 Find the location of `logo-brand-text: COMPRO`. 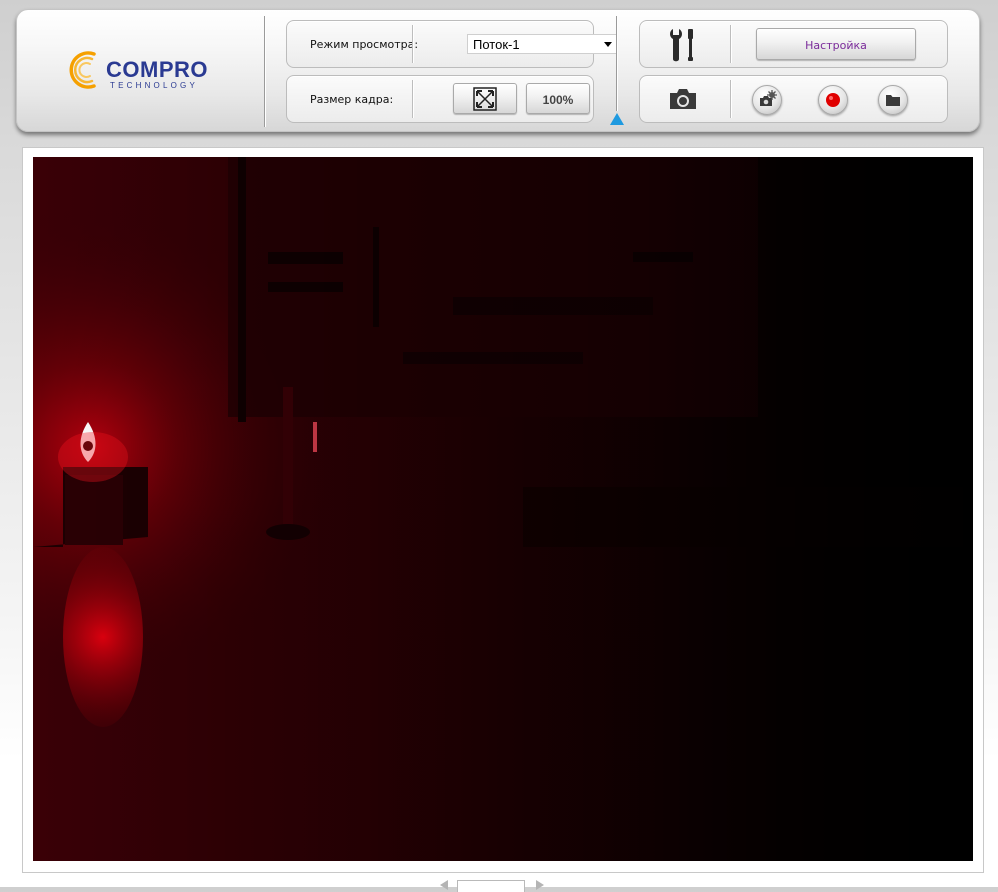

logo-brand-text: COMPRO is located at coordinates (157, 69).